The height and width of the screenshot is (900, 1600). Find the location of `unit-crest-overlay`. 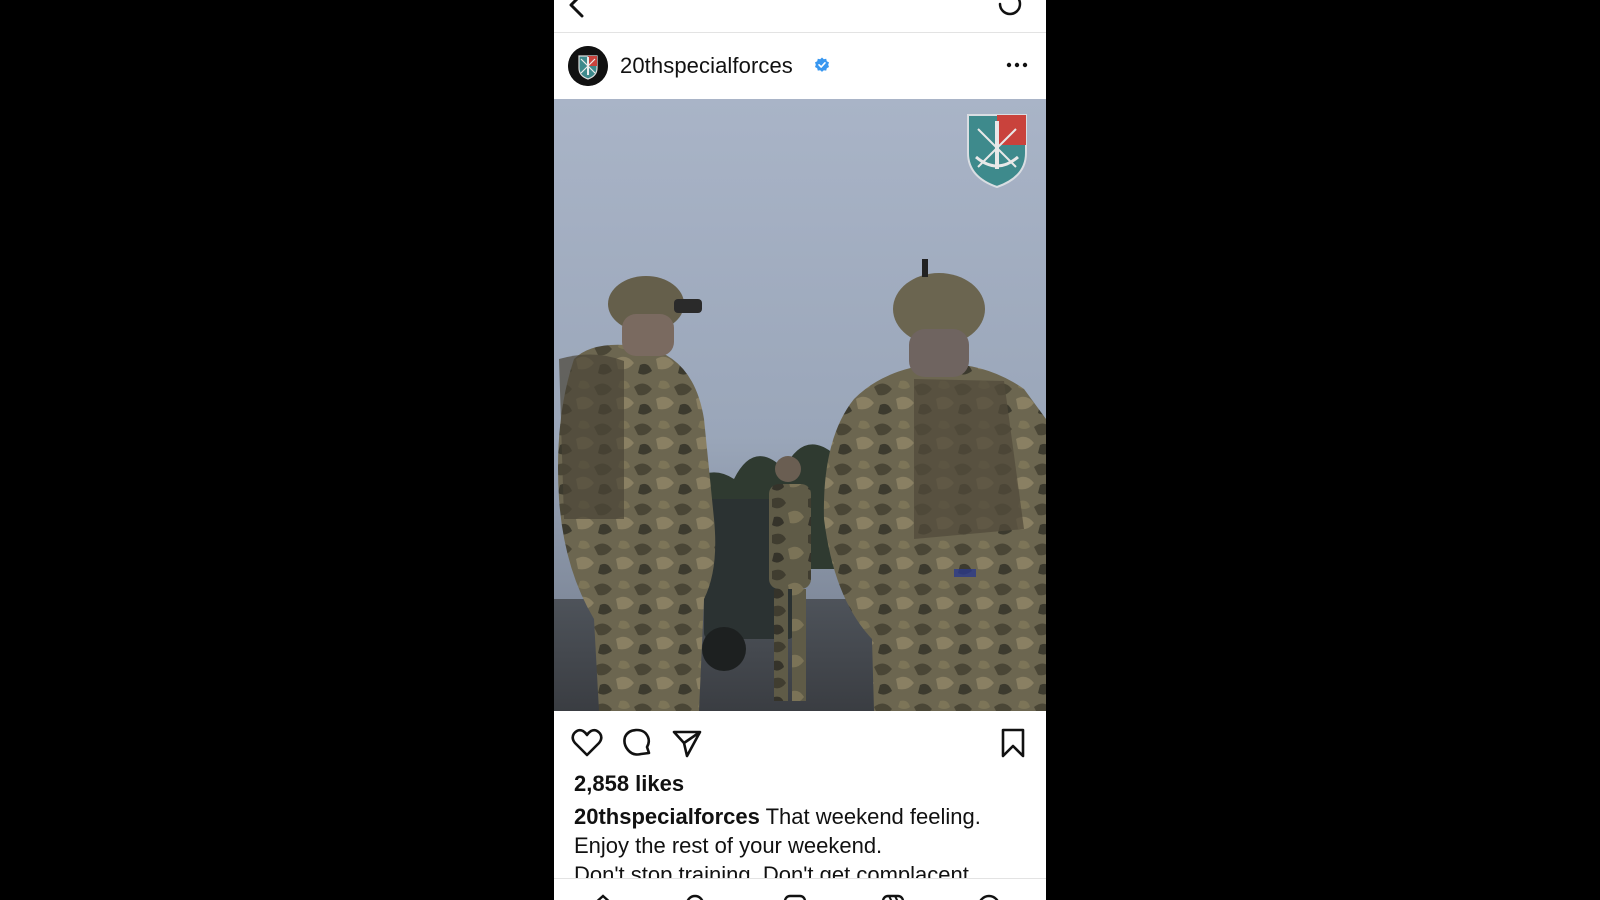

unit-crest-overlay is located at coordinates (997, 151).